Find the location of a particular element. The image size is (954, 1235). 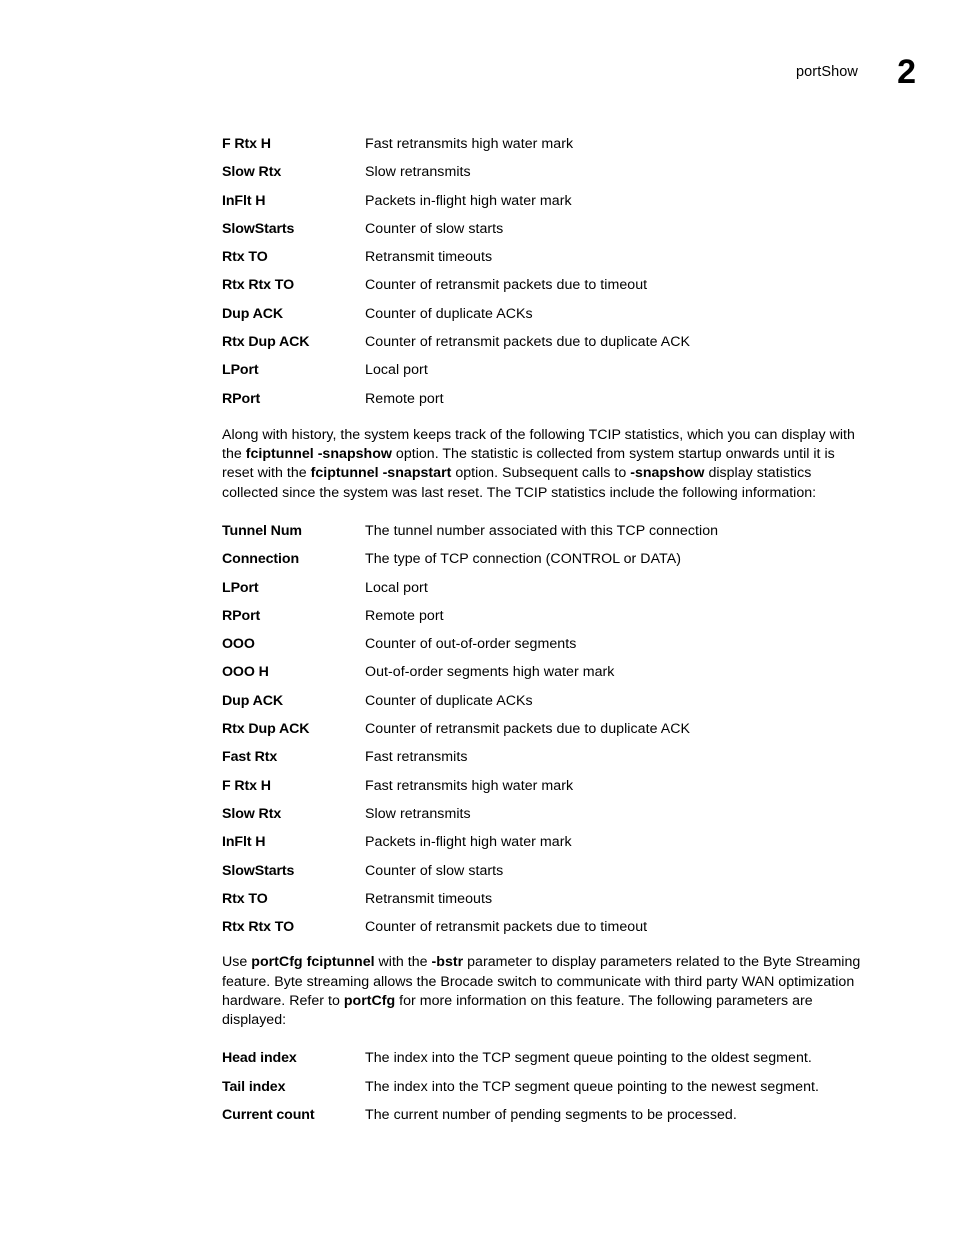

definition-term: Connection is located at coordinates (261, 559).